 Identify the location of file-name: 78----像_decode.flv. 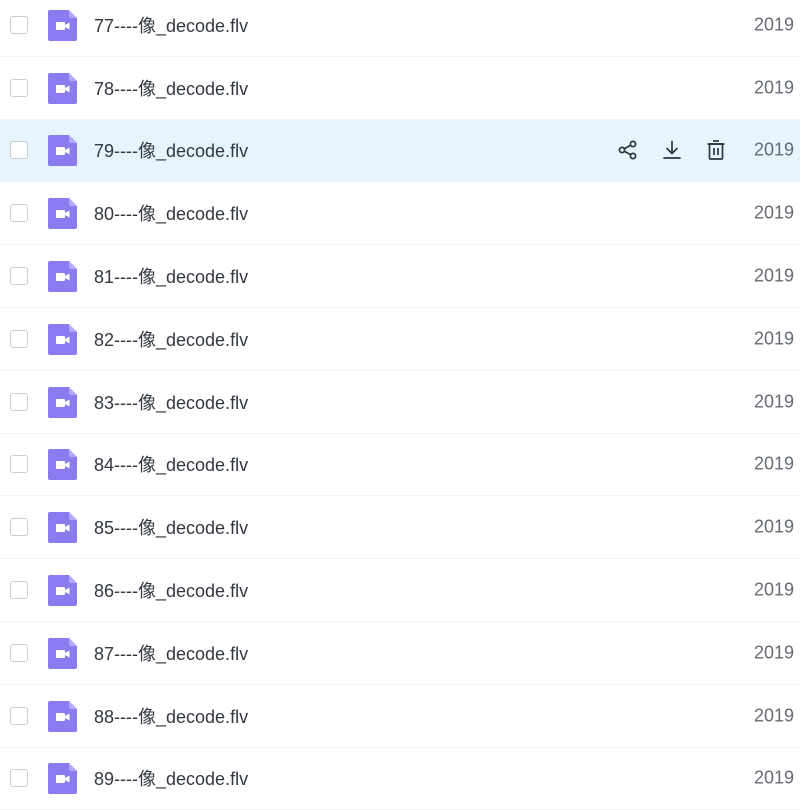
(171, 88).